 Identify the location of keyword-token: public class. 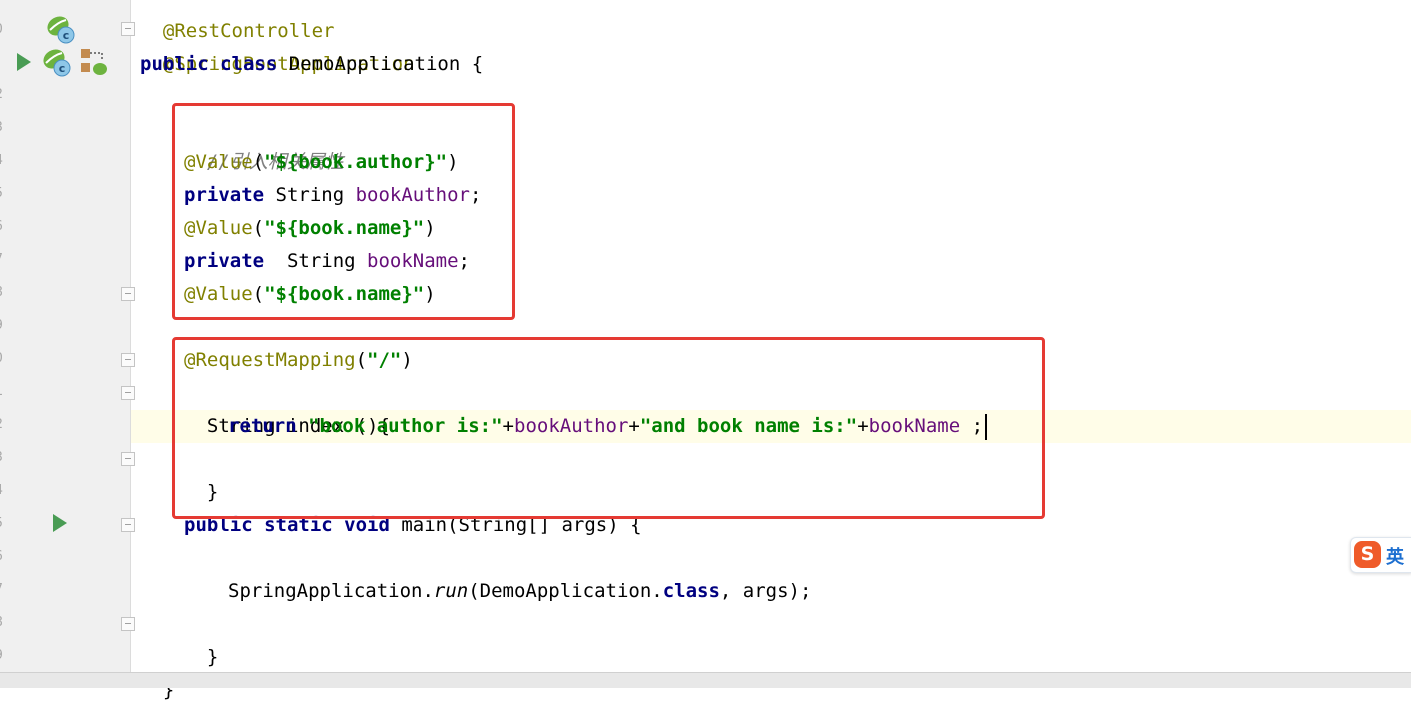
(209, 64).